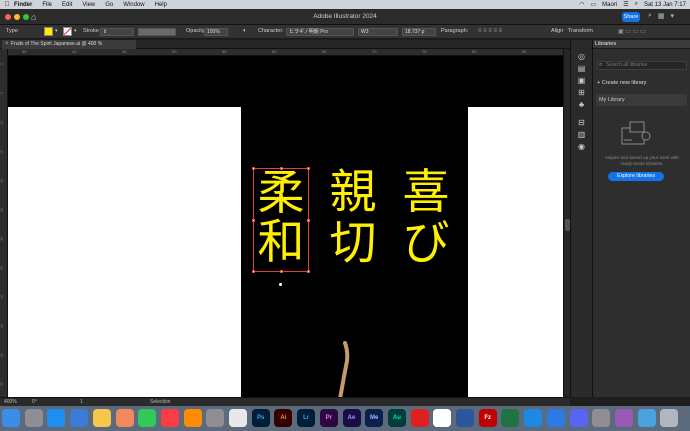 Image resolution: width=690 pixels, height=431 pixels. I want to click on kanji-text: 親, so click(353, 192).